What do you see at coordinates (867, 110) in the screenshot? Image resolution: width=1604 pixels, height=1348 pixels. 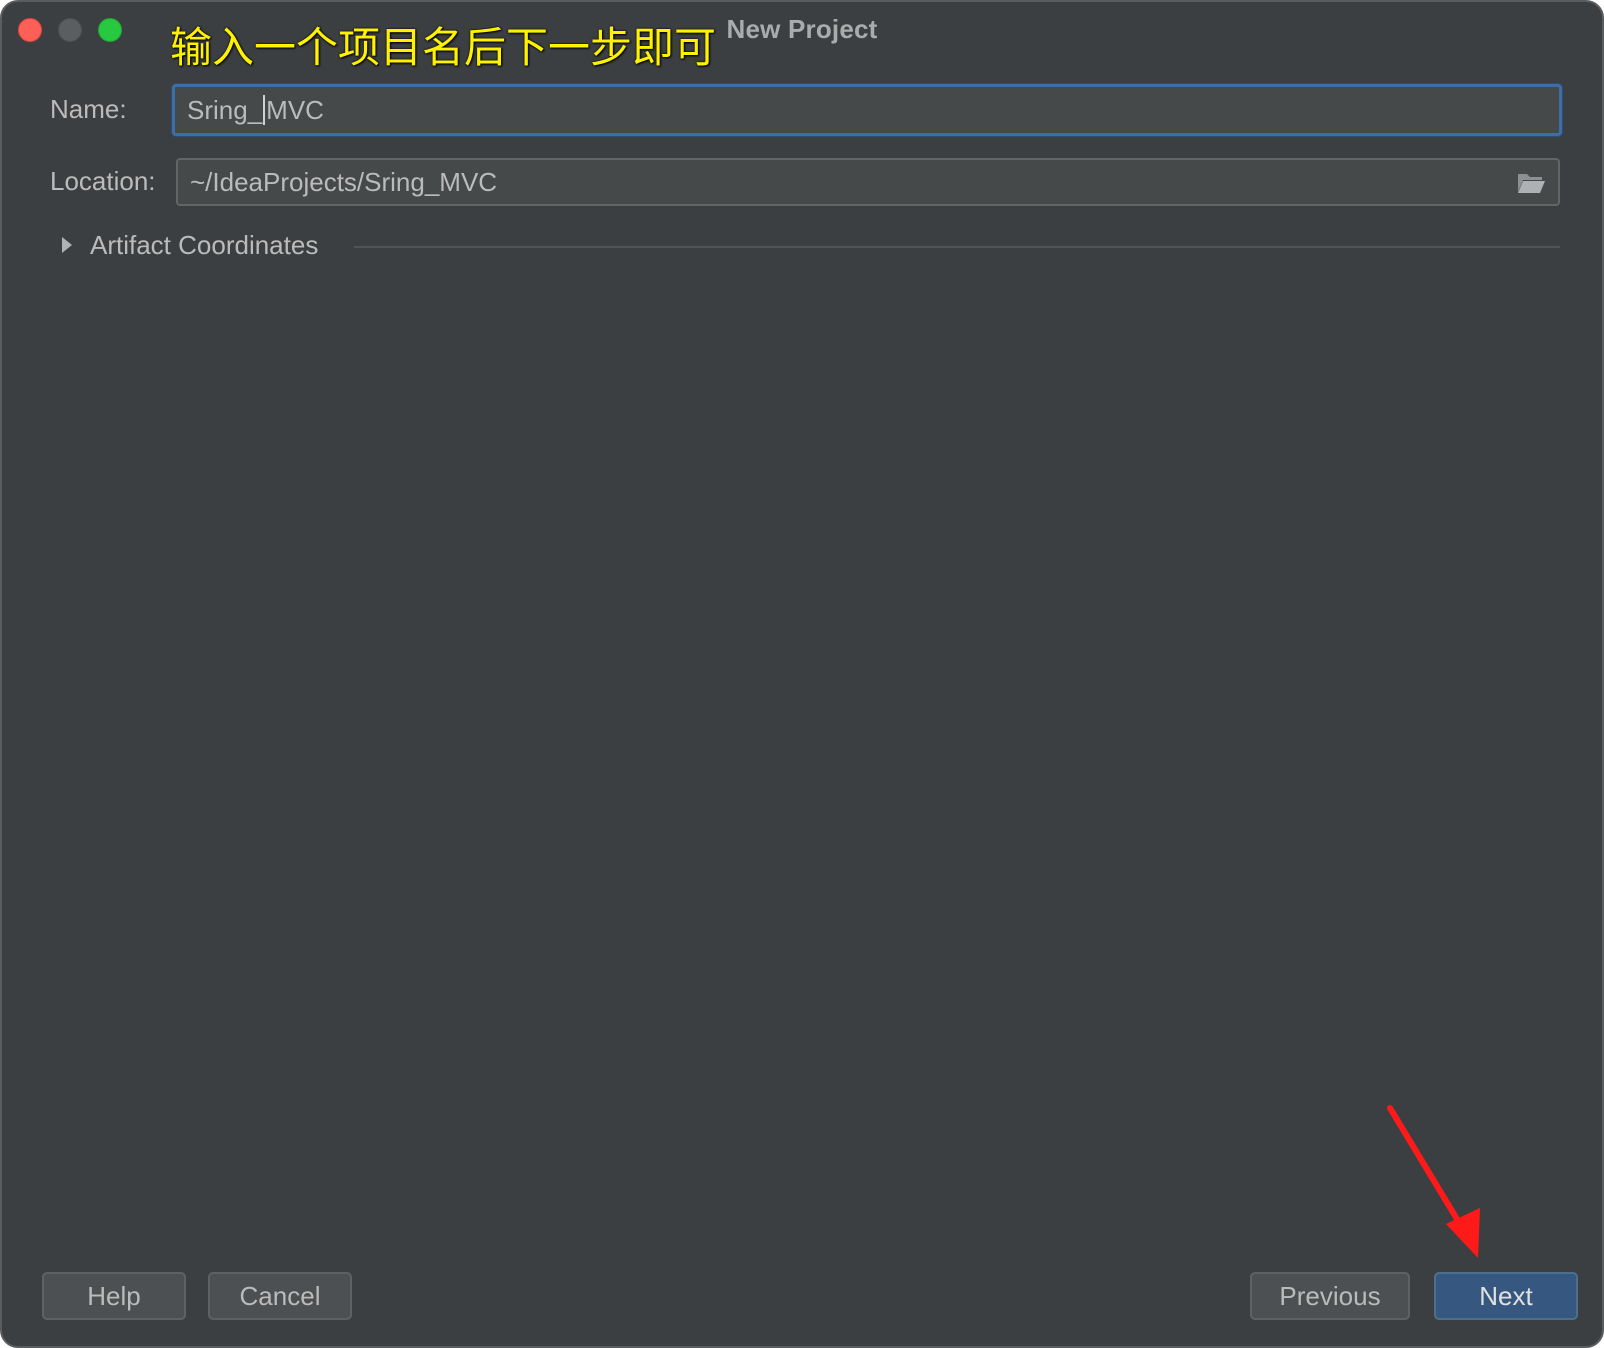 I see `name-input: Sring_ MVC` at bounding box center [867, 110].